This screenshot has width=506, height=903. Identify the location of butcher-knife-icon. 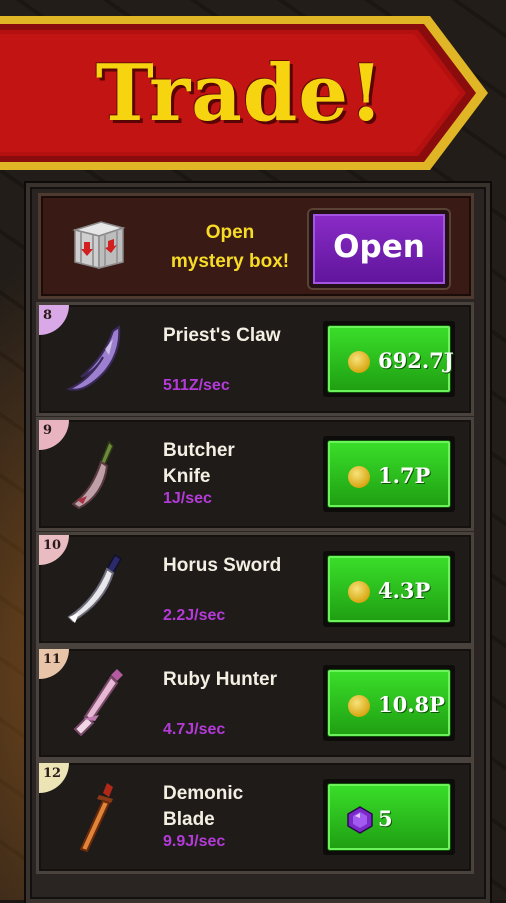
(92, 475).